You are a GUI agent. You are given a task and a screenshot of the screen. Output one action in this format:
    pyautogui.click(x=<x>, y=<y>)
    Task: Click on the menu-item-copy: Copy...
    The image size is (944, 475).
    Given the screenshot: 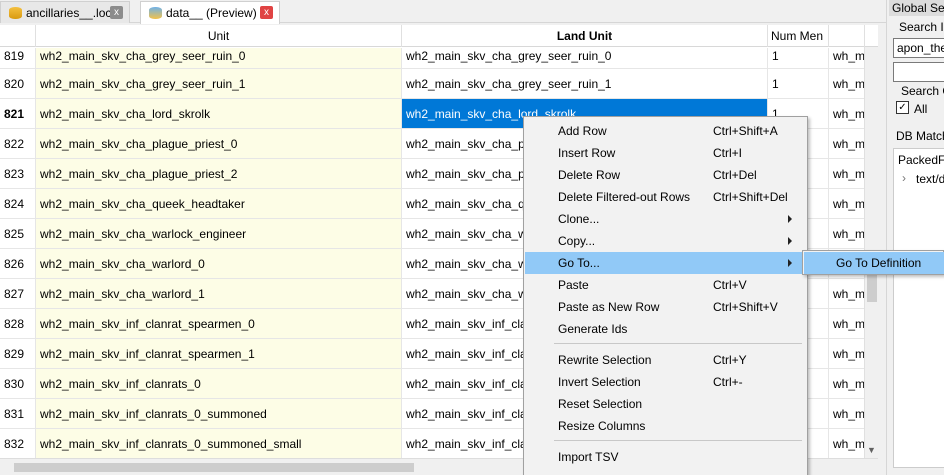 What is the action you would take?
    pyautogui.click(x=665, y=241)
    